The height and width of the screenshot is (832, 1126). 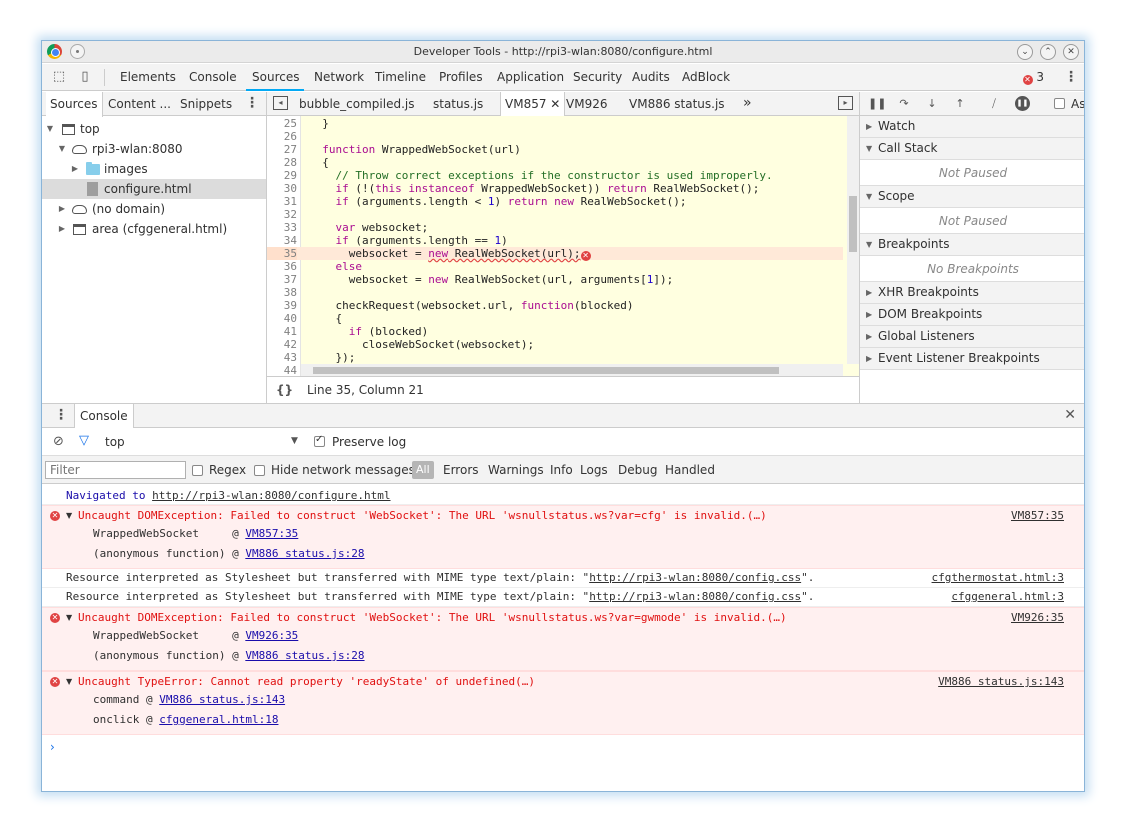 What do you see at coordinates (706, 77) in the screenshot?
I see `tab-adblock: AdBlock` at bounding box center [706, 77].